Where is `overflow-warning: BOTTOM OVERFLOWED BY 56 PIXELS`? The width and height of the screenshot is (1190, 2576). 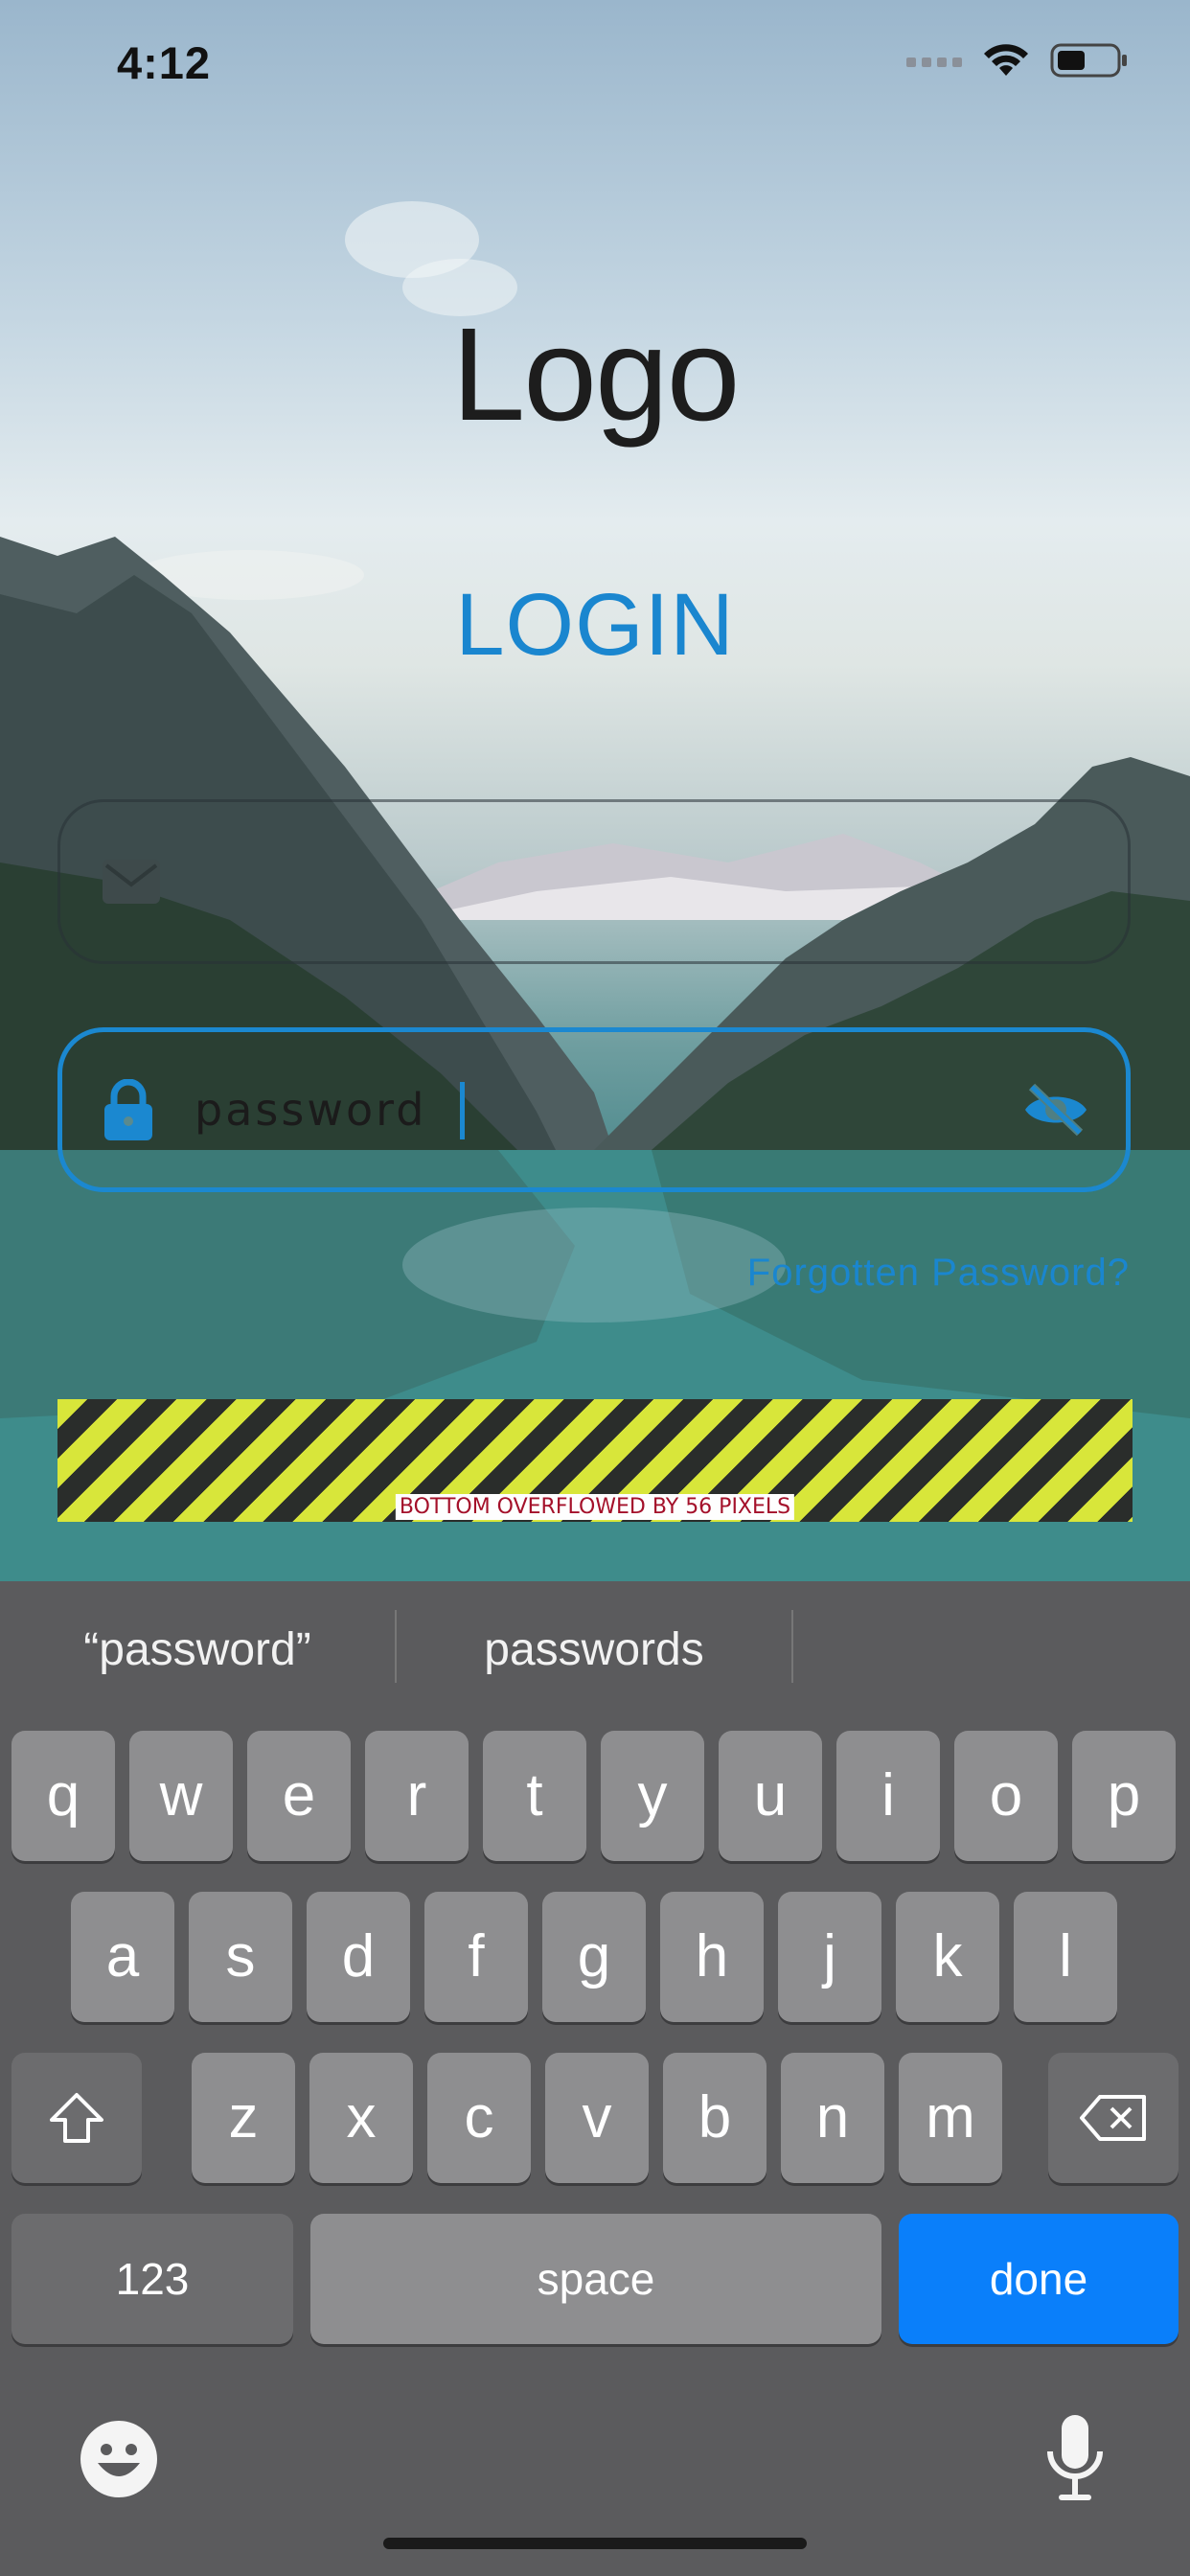 overflow-warning: BOTTOM OVERFLOWED BY 56 PIXELS is located at coordinates (595, 1460).